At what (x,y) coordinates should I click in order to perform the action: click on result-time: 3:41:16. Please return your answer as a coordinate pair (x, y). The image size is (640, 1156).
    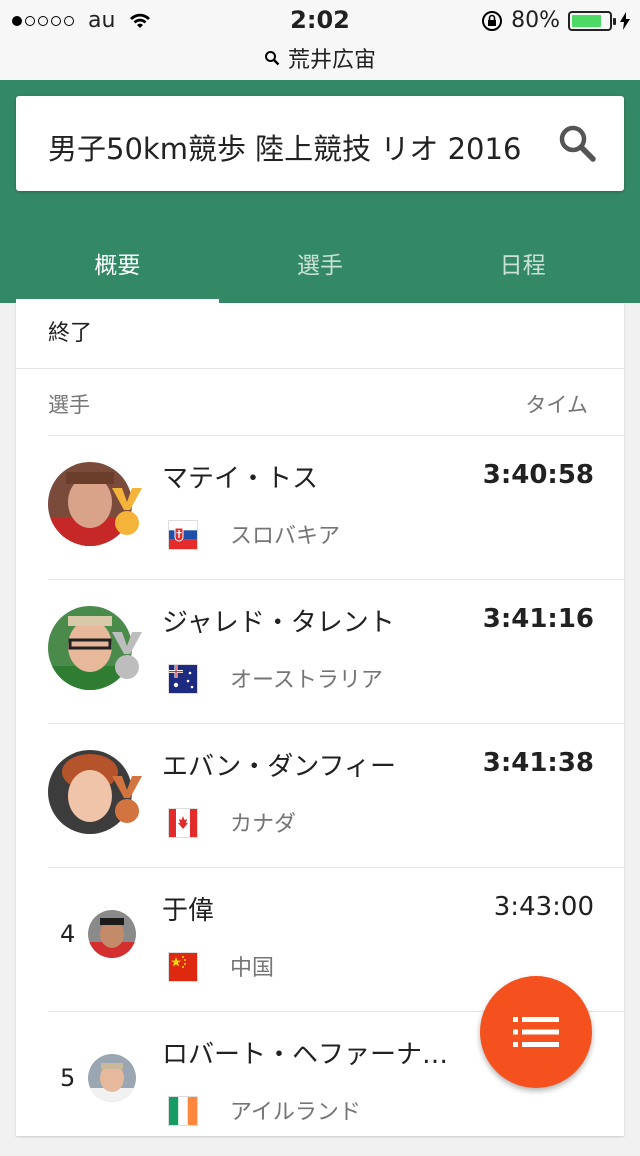
    Looking at the image, I should click on (538, 619).